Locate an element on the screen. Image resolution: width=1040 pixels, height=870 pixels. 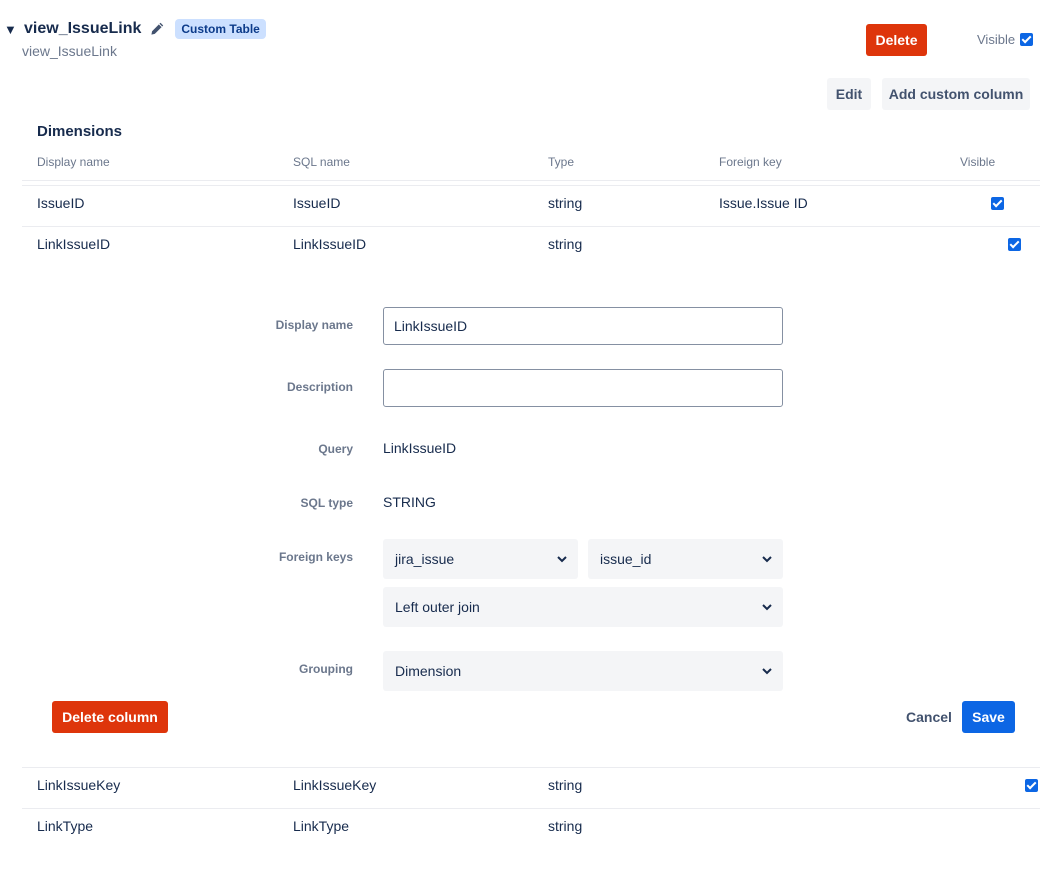
query-value: LinkIssueID is located at coordinates (420, 448).